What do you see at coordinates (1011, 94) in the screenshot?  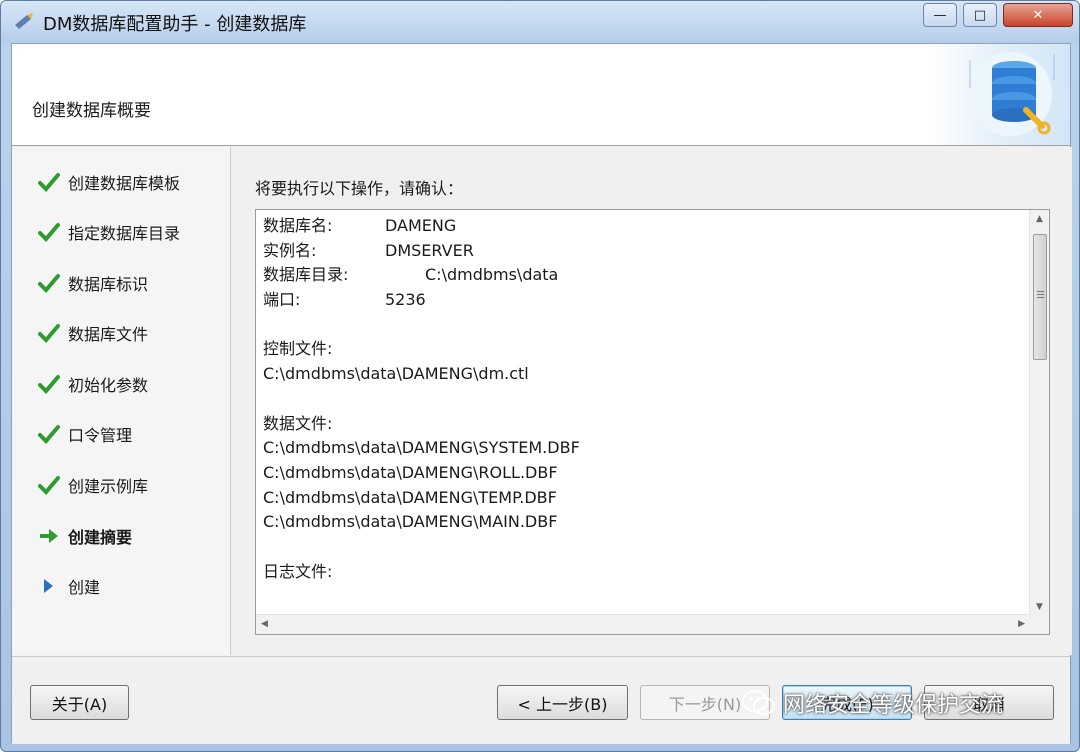 I see `database-config-icon` at bounding box center [1011, 94].